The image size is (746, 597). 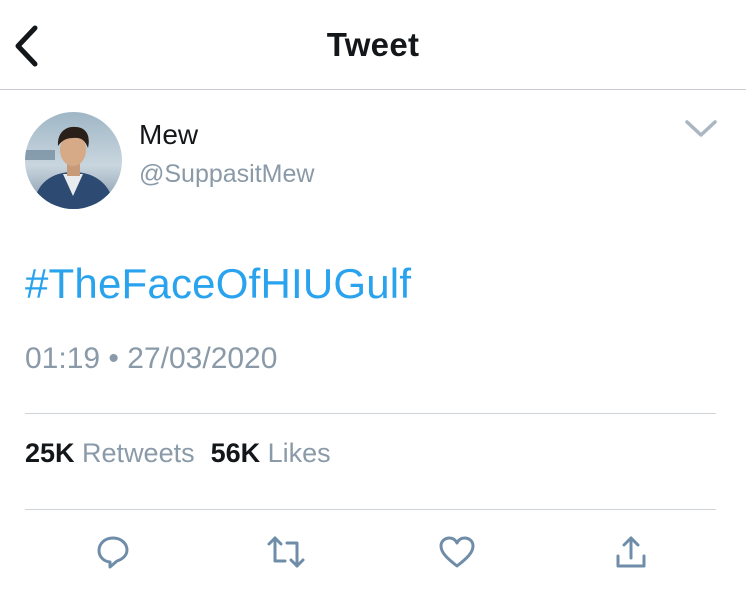 What do you see at coordinates (226, 174) in the screenshot?
I see `author-handle: @SuppasitMew` at bounding box center [226, 174].